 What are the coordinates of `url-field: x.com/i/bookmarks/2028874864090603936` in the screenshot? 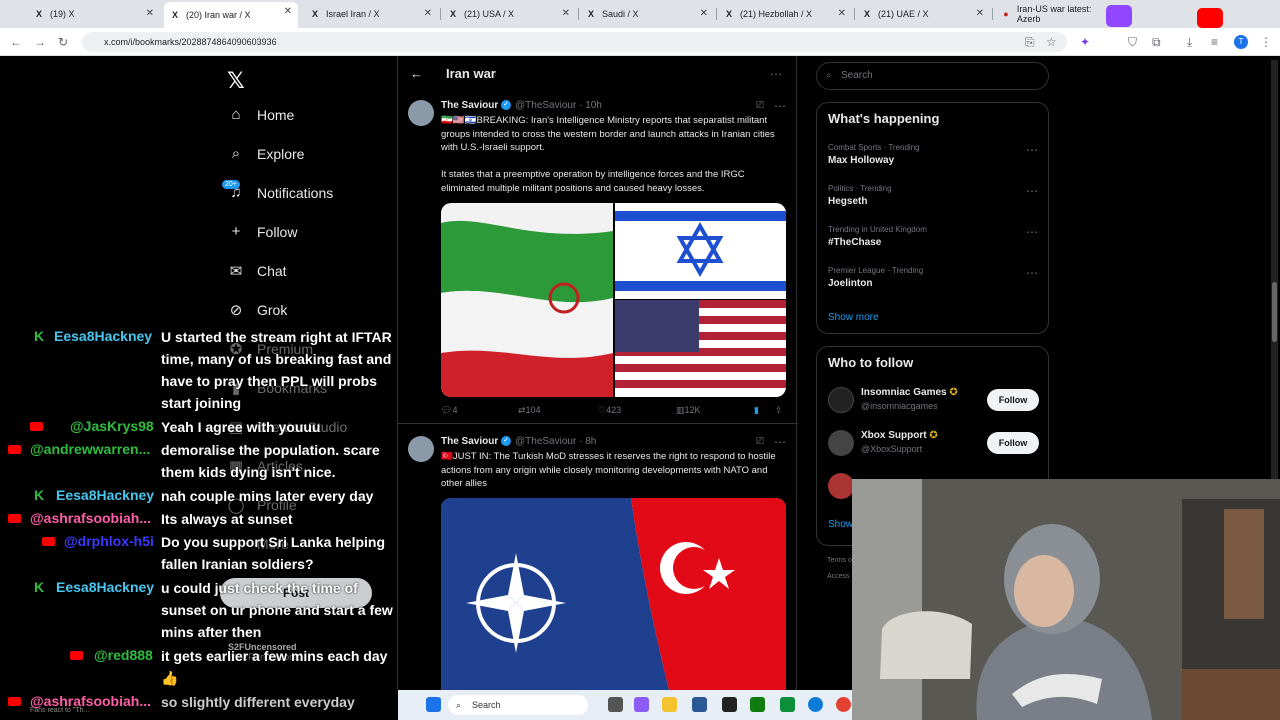 It's located at (574, 42).